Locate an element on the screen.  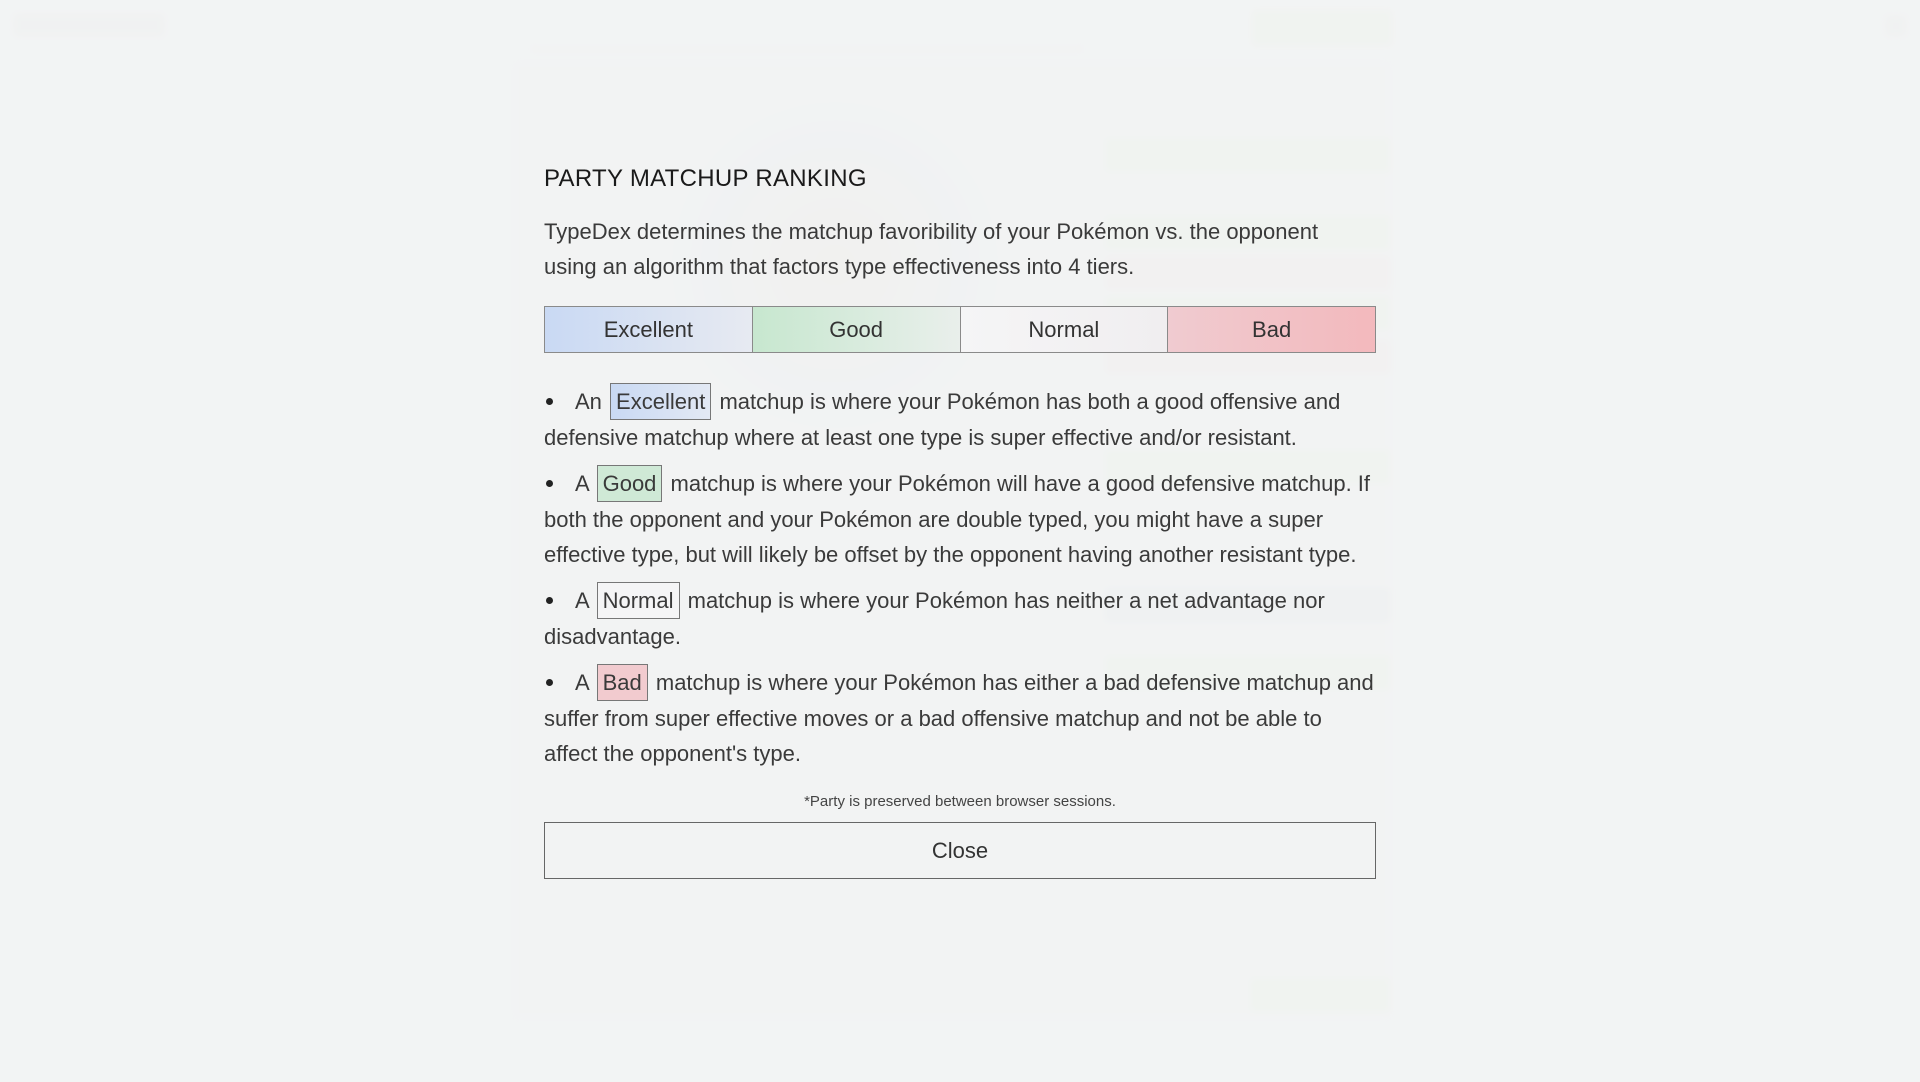
tier-normal: Normal is located at coordinates (1064, 329).